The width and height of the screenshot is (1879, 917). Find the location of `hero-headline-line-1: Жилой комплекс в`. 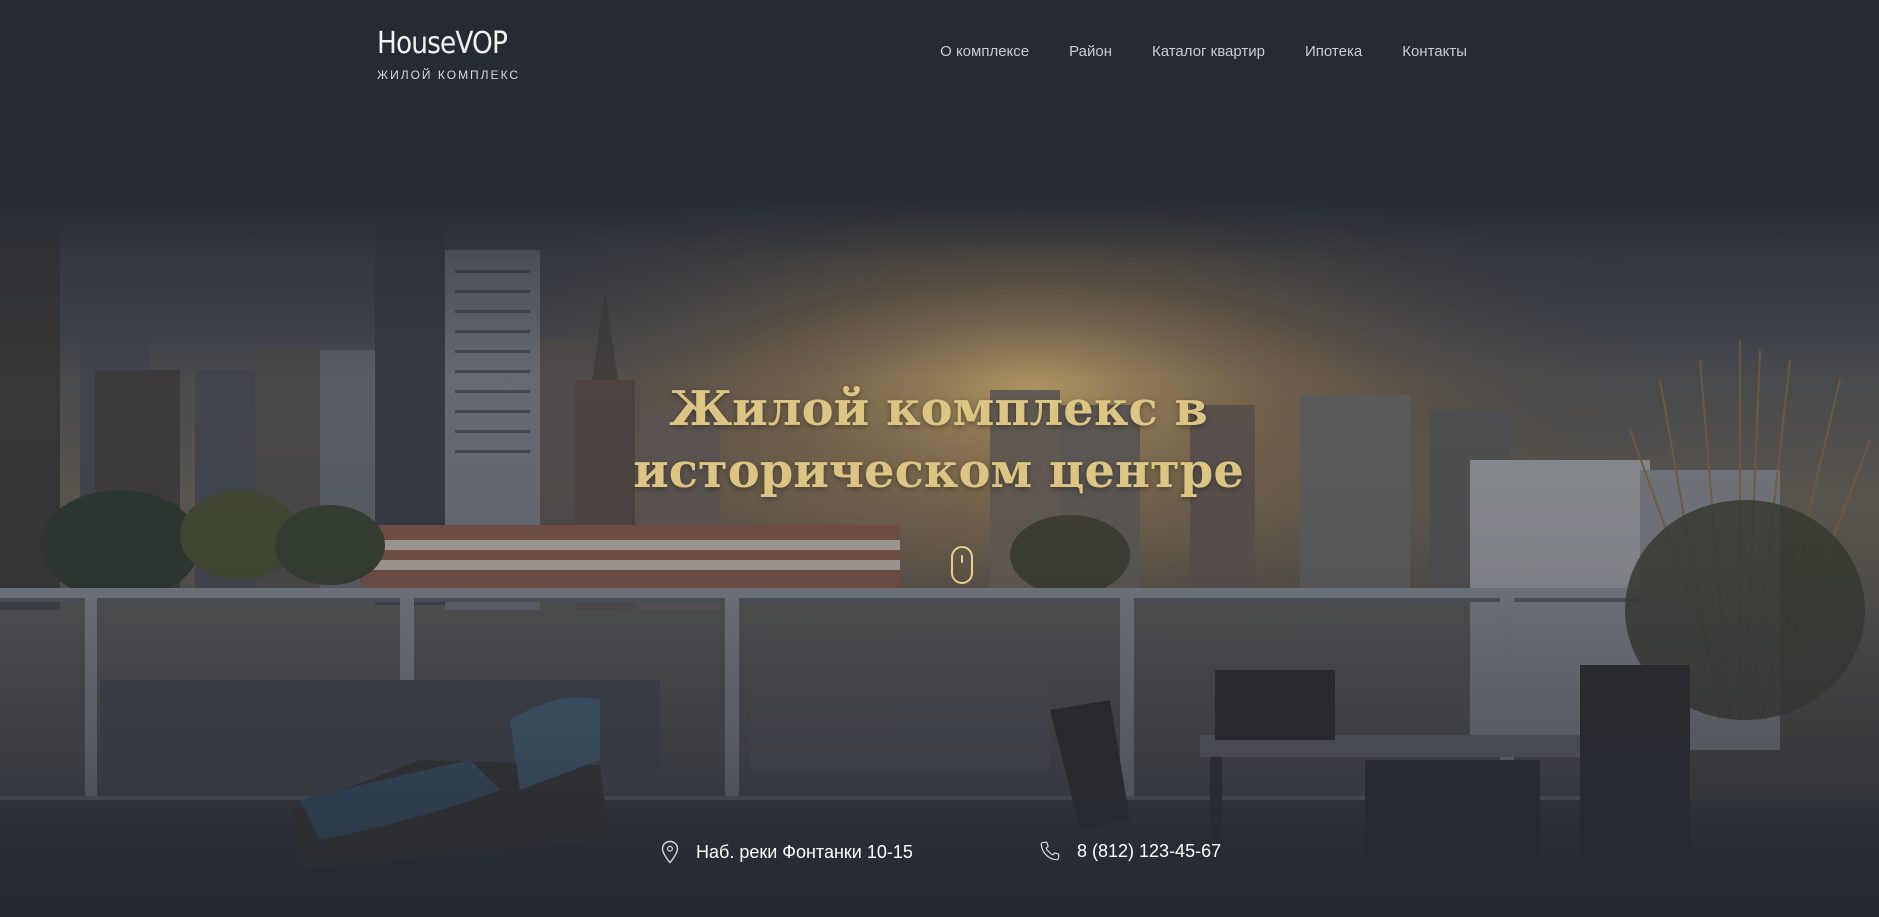

hero-headline-line-1: Жилой комплекс в is located at coordinates (938, 409).